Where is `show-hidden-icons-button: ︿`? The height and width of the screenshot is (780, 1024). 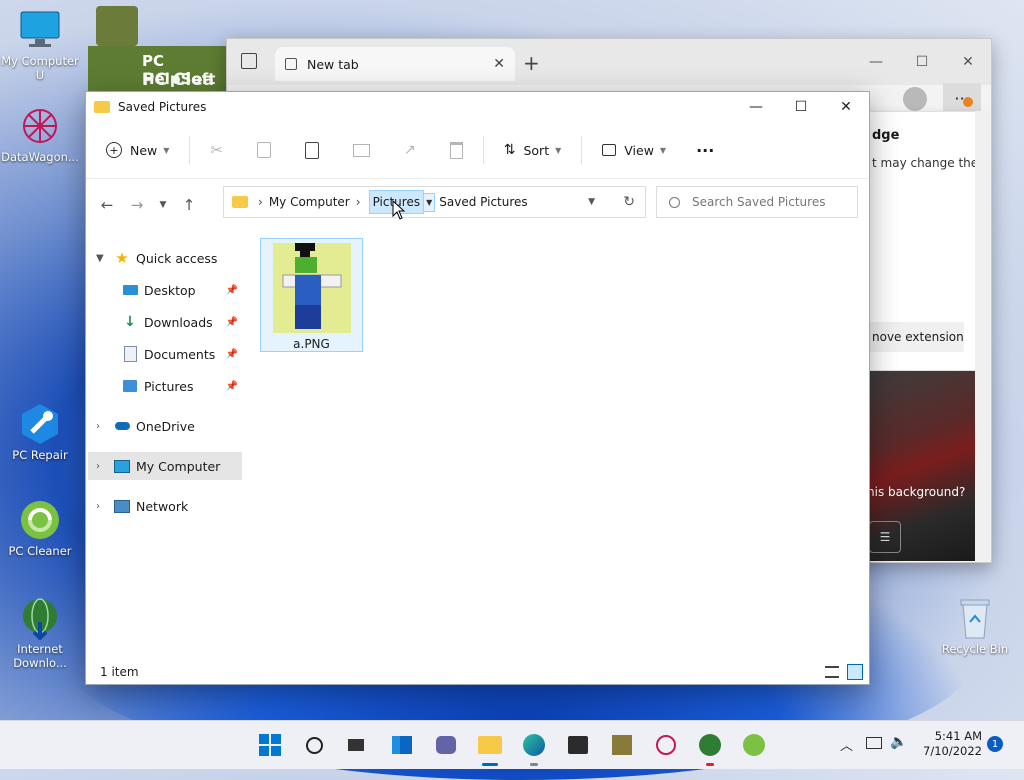
show-hidden-icons-button: ︿ is located at coordinates (846, 744).